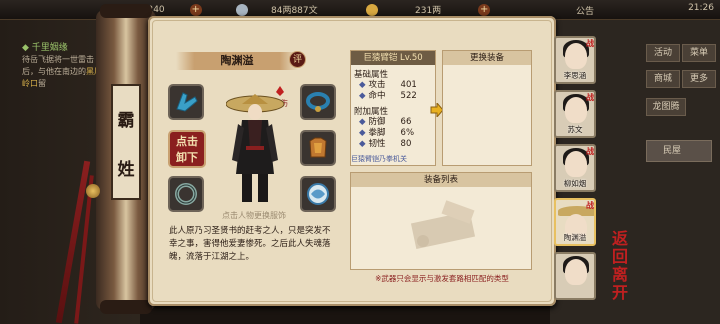 This screenshot has width=720, height=324. What do you see at coordinates (487, 108) in the screenshot?
I see `replace-equip-panel: 更换装备` at bounding box center [487, 108].